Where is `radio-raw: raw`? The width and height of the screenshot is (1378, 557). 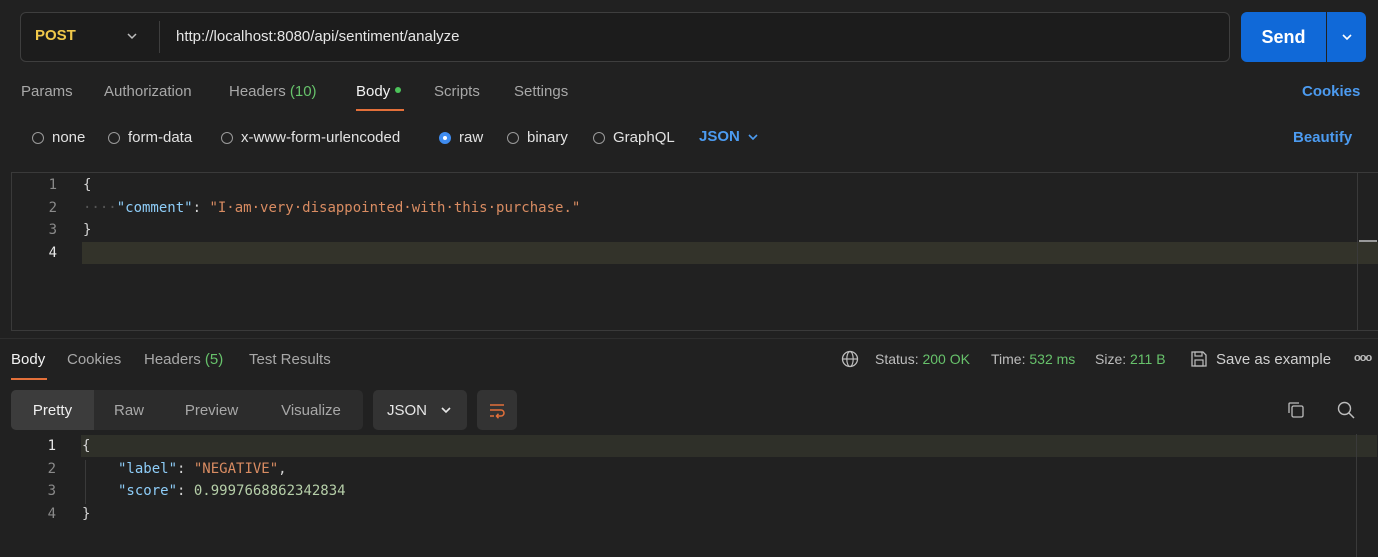
radio-raw: raw is located at coordinates (461, 137).